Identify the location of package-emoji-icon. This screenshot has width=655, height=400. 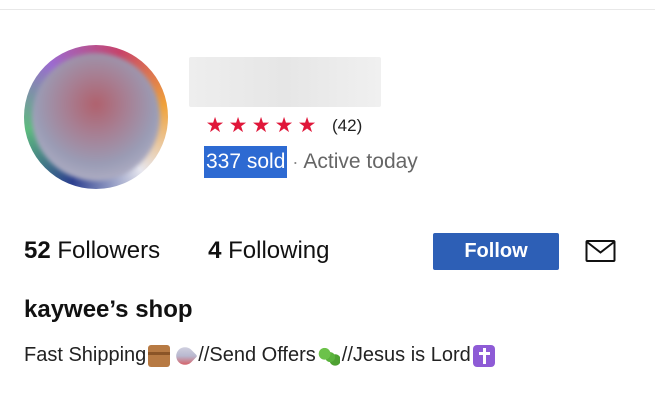
(159, 355).